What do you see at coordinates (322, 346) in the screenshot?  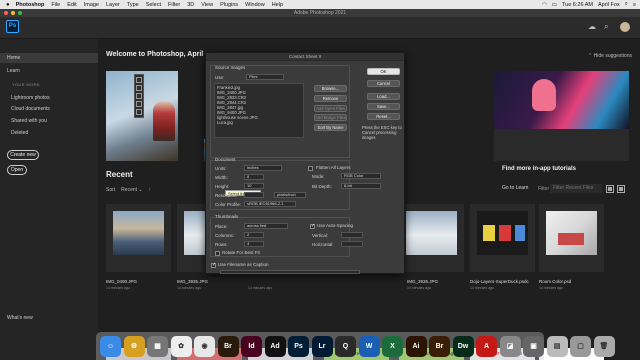 I see `lightroom-icon: Lr` at bounding box center [322, 346].